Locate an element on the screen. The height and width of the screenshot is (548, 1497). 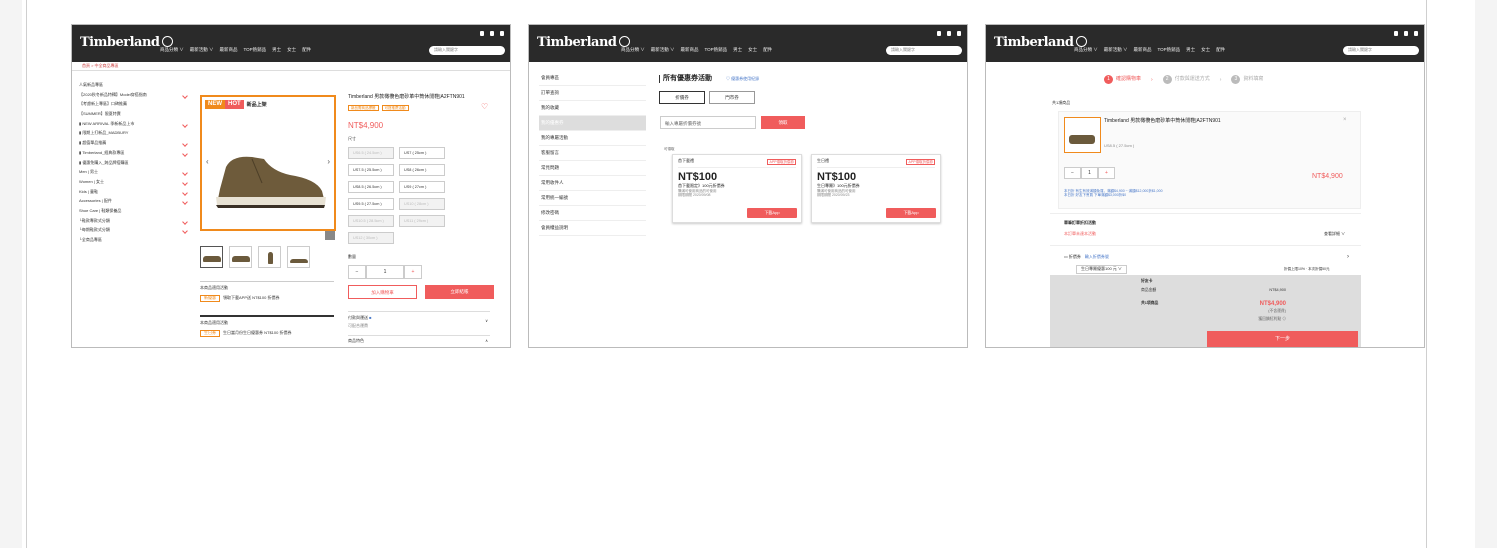
tab-store-coupon: 門市券 is located at coordinates (732, 97).